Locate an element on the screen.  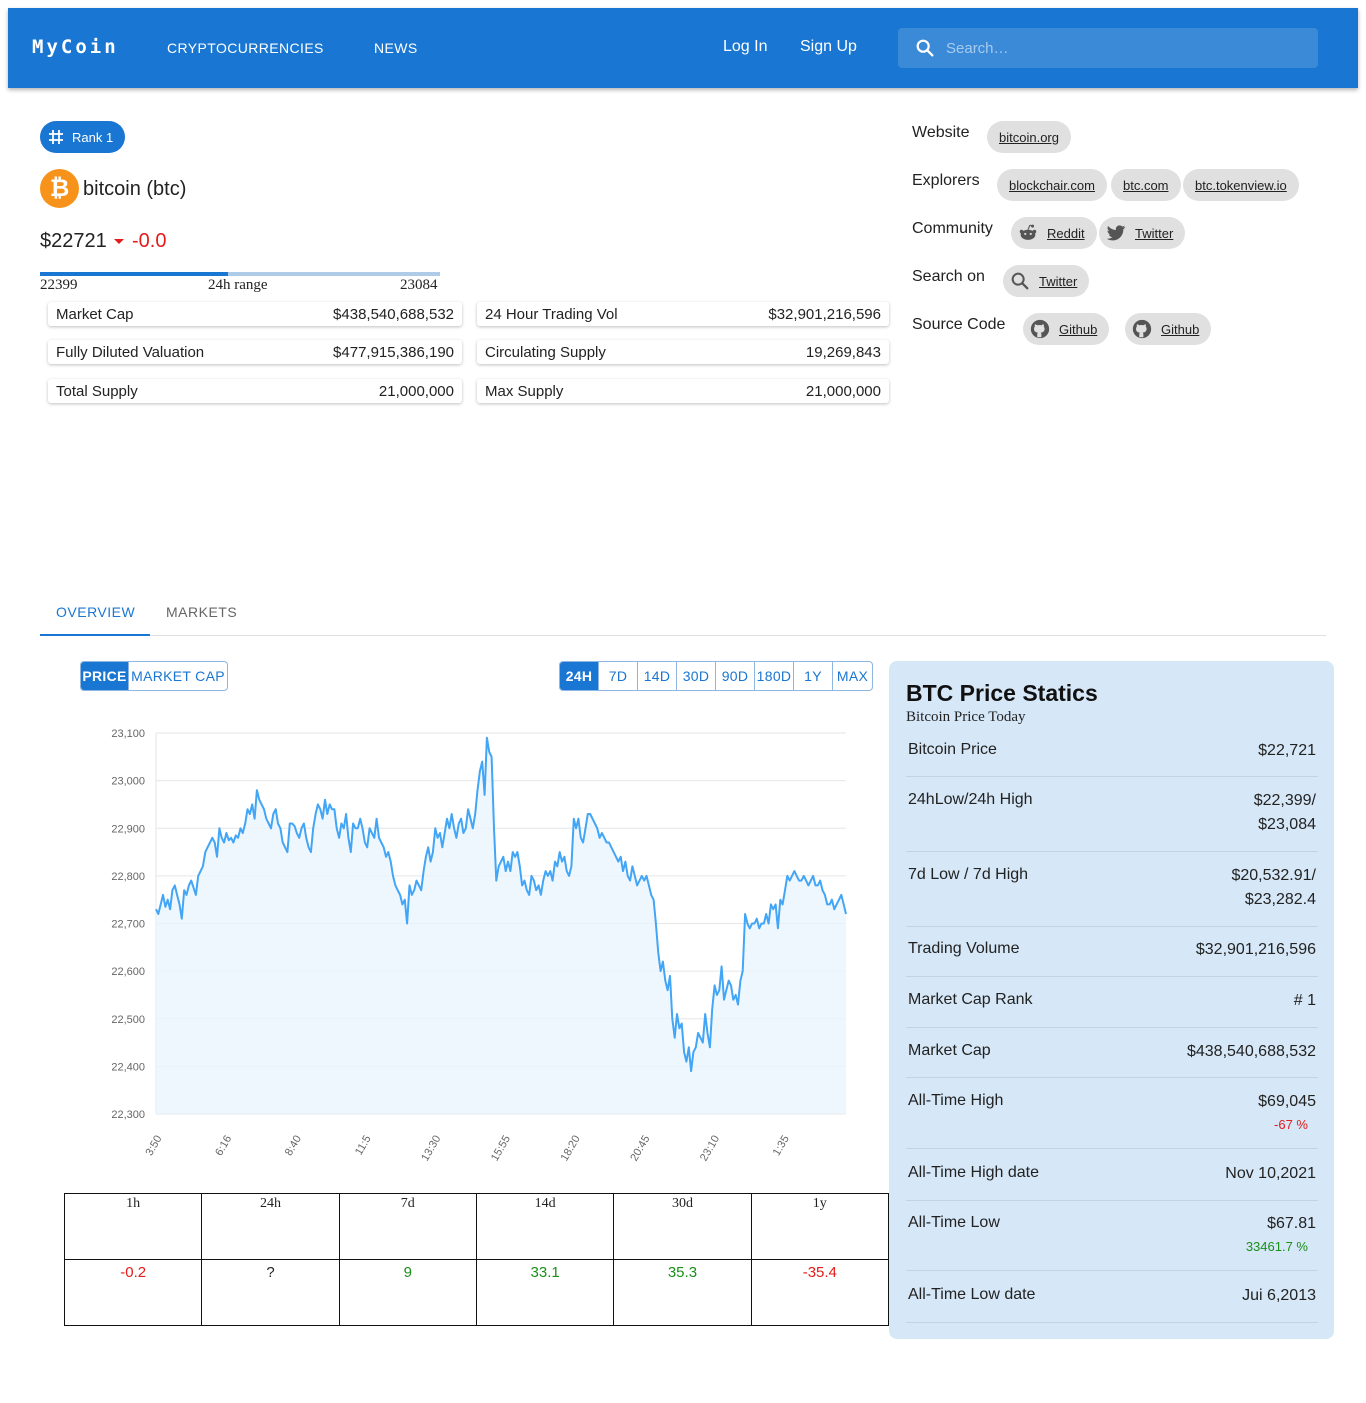
hash-icon is located at coordinates (56, 137).